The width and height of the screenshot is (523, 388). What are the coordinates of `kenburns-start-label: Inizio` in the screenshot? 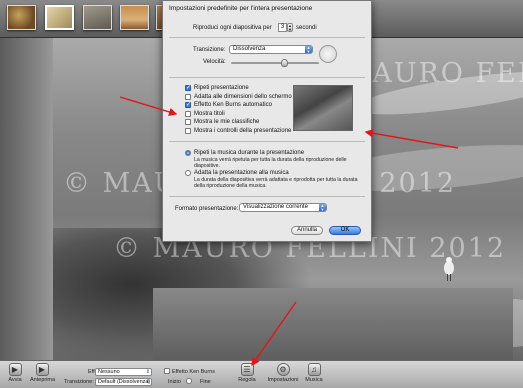 It's located at (174, 382).